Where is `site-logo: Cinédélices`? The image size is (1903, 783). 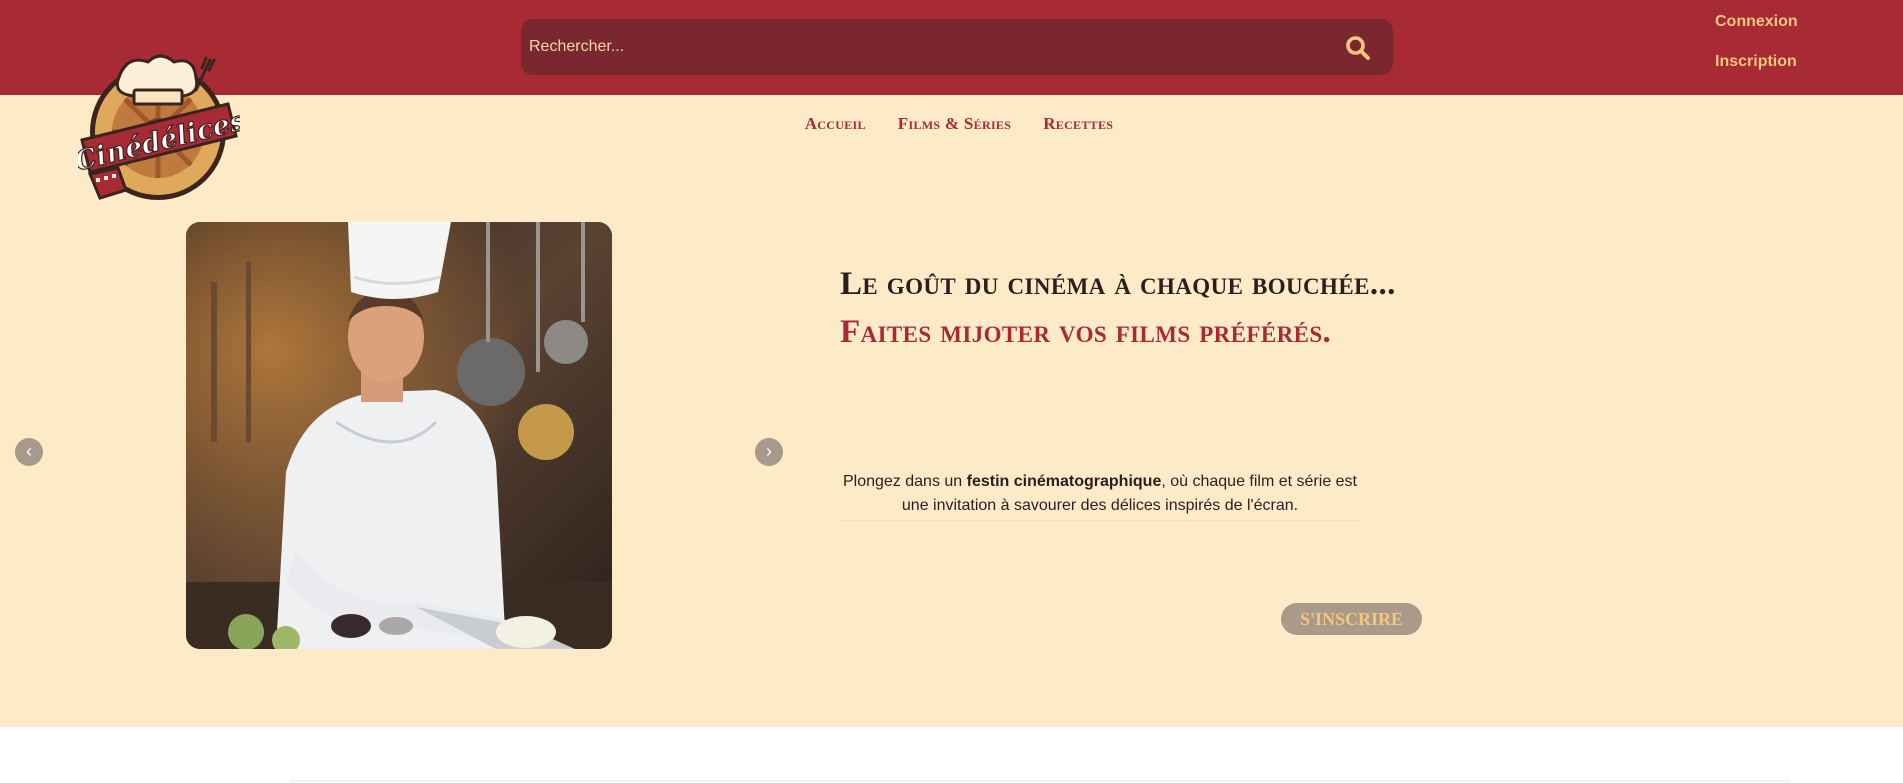 site-logo: Cinédélices is located at coordinates (160, 127).